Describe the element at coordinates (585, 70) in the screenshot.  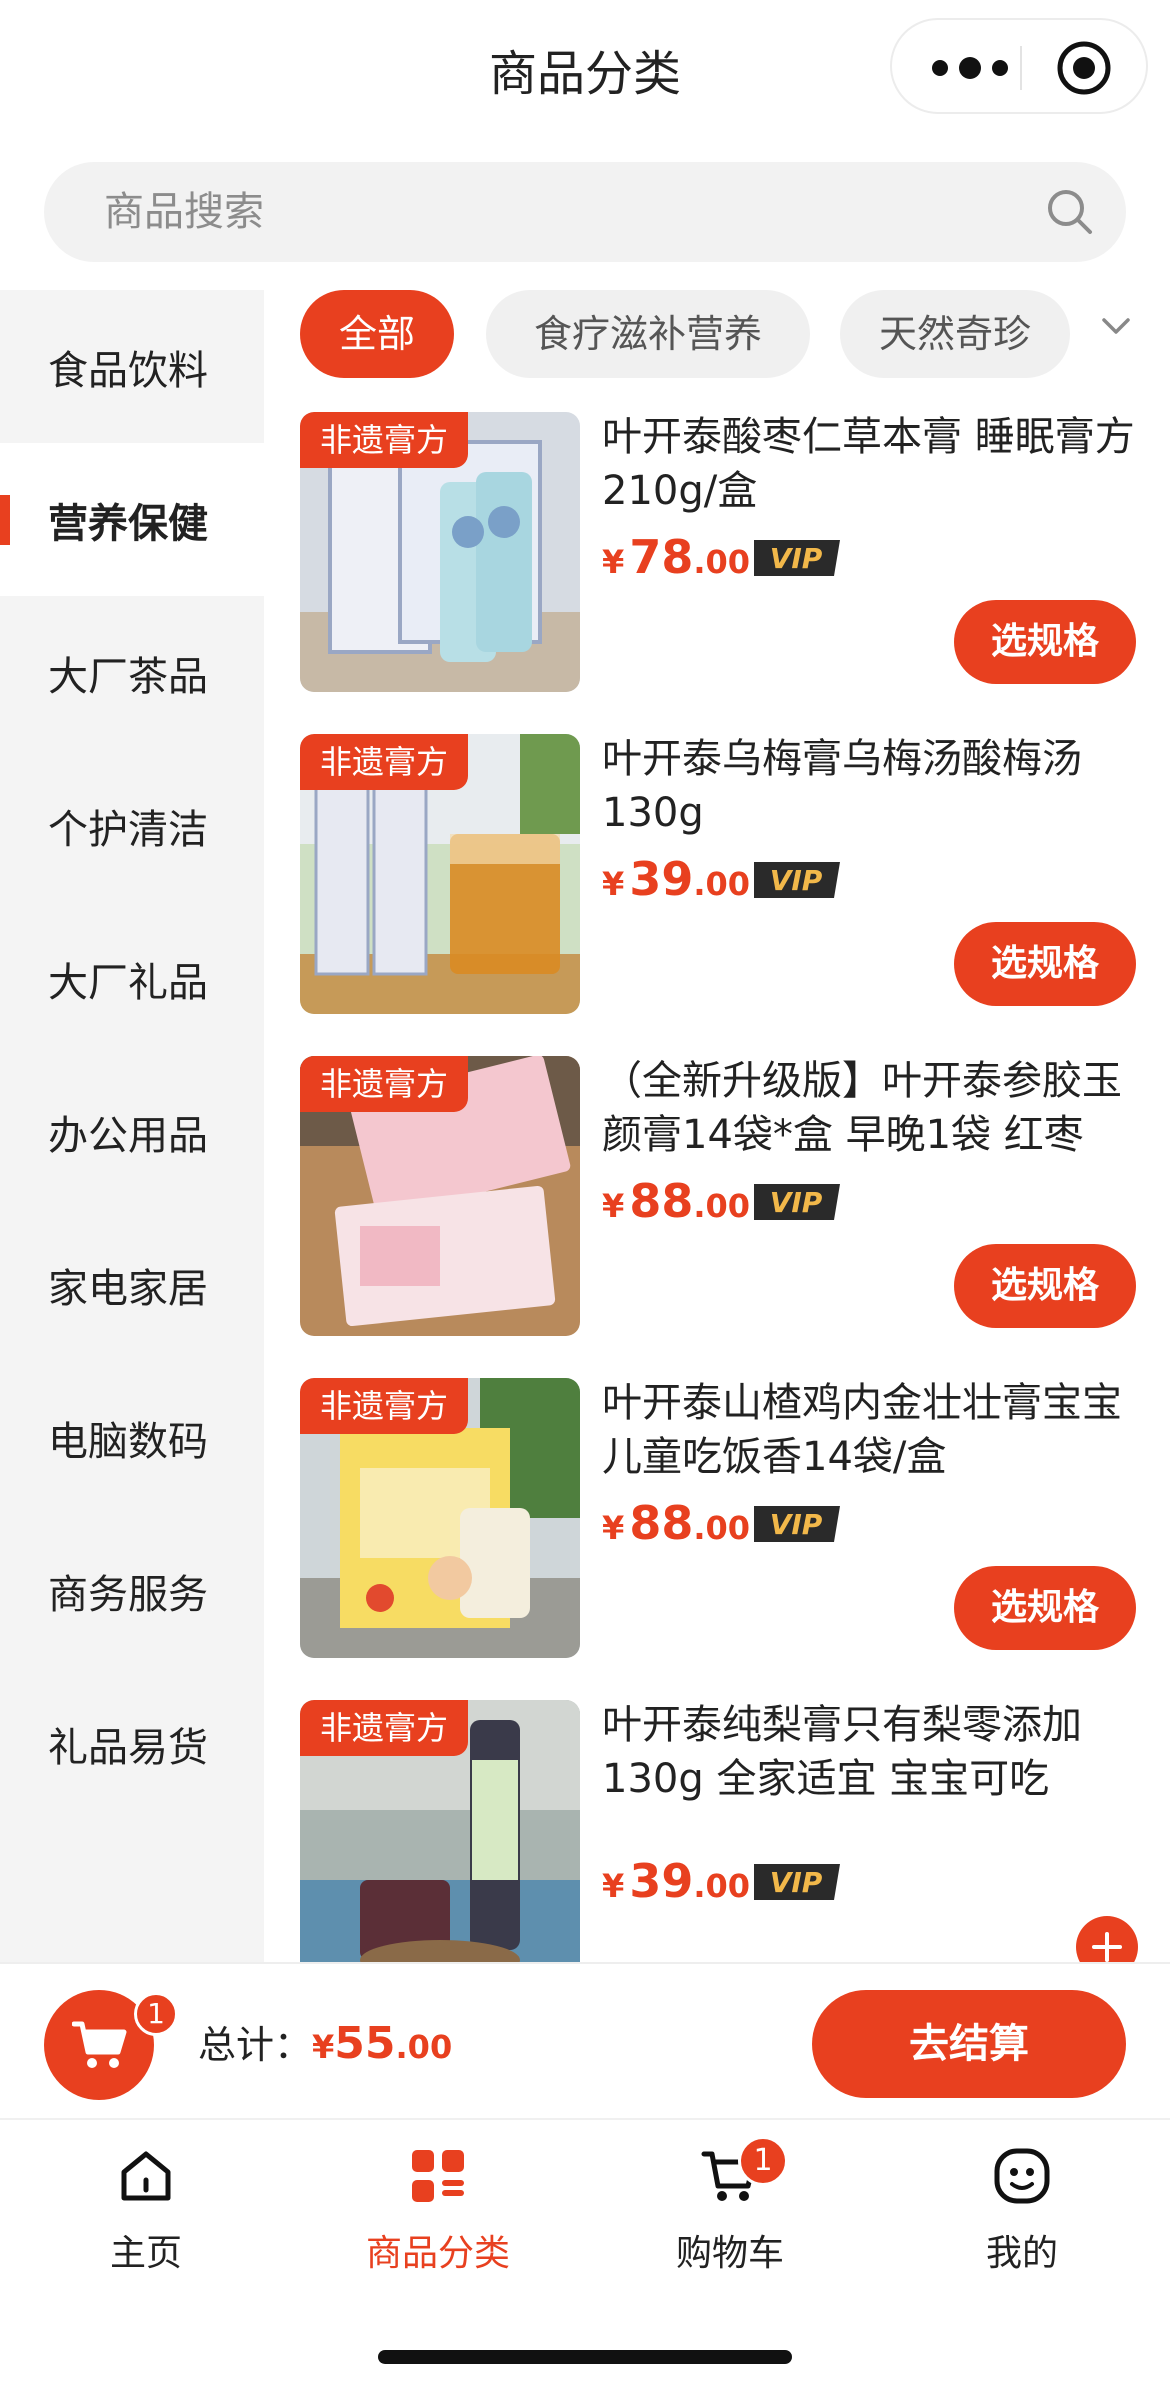
I see `nav-header: 商品分类` at that location.